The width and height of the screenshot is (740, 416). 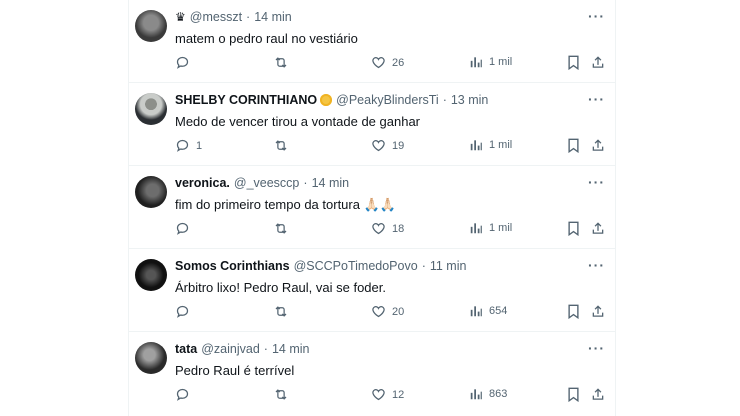 I want to click on like-button: 20, so click(x=387, y=311).